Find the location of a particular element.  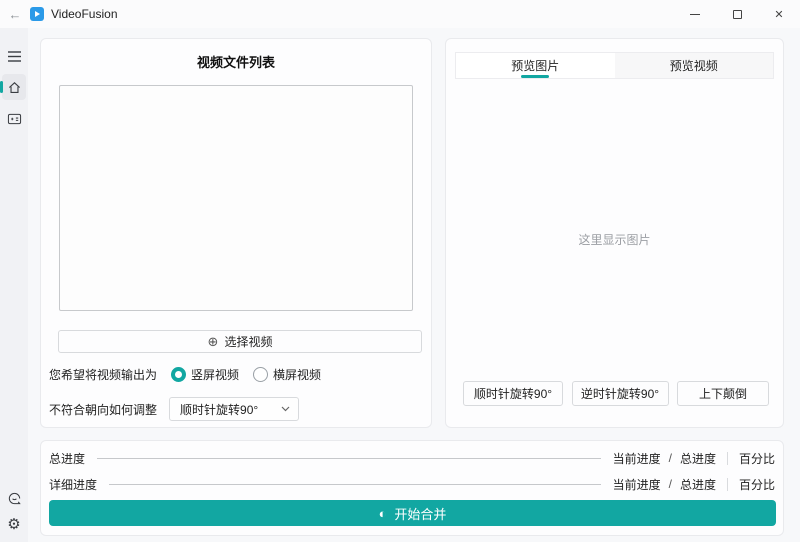

start-merge-label: 开始合并 is located at coordinates (420, 514).